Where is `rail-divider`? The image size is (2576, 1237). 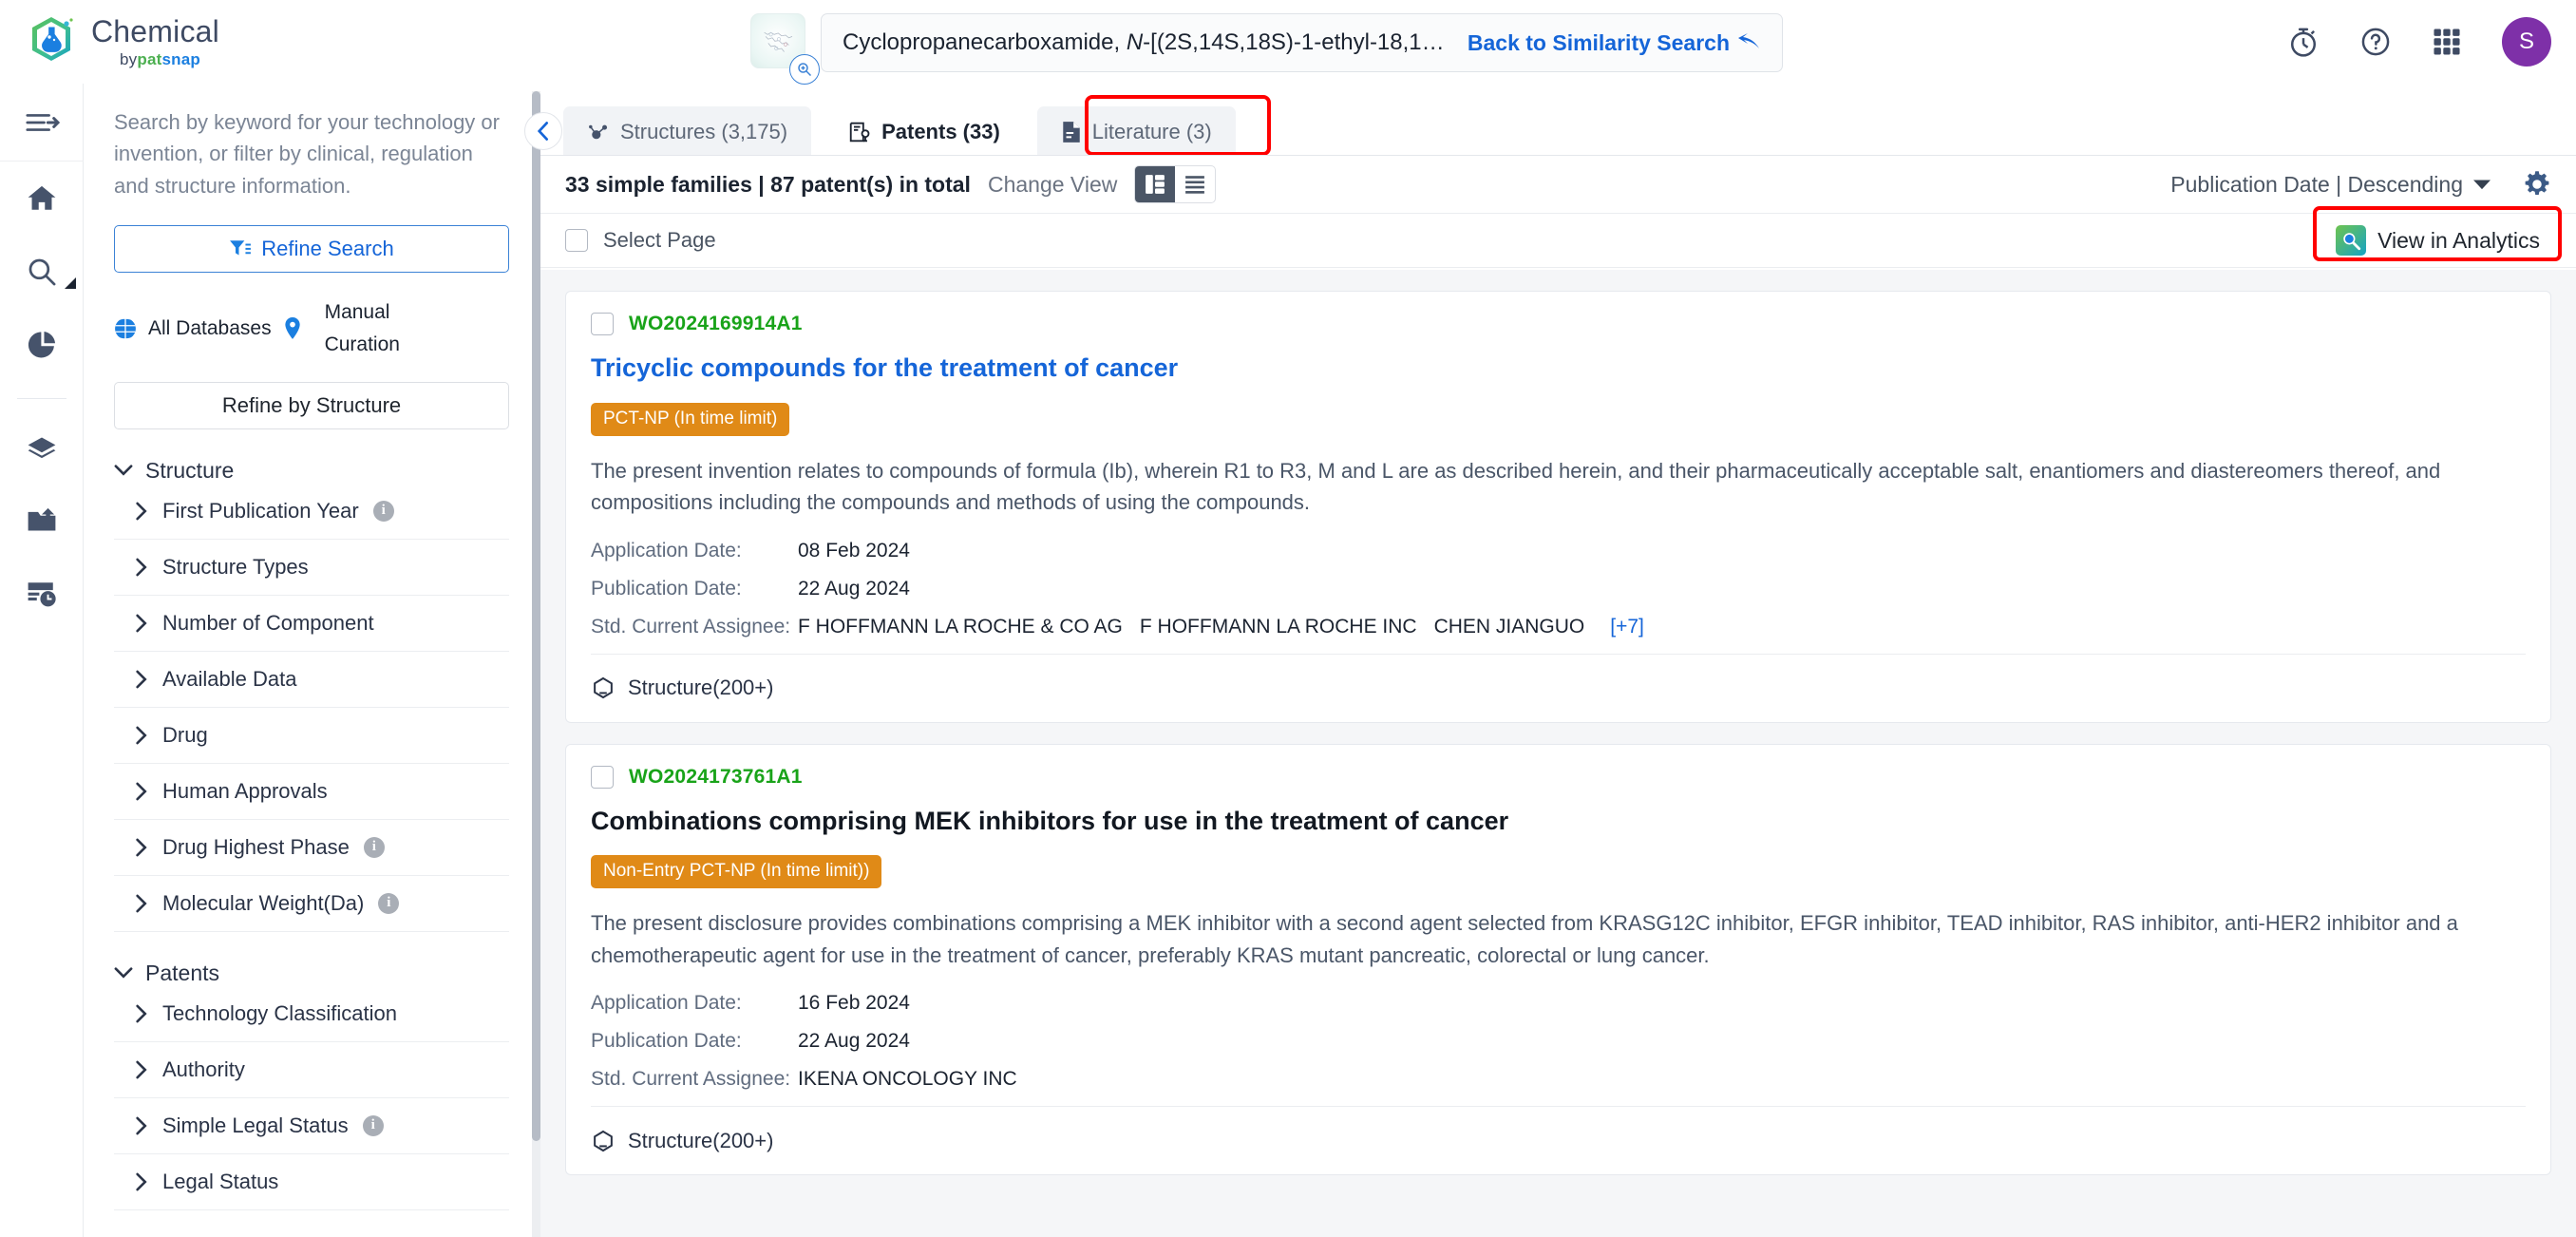
rail-divider is located at coordinates (41, 398).